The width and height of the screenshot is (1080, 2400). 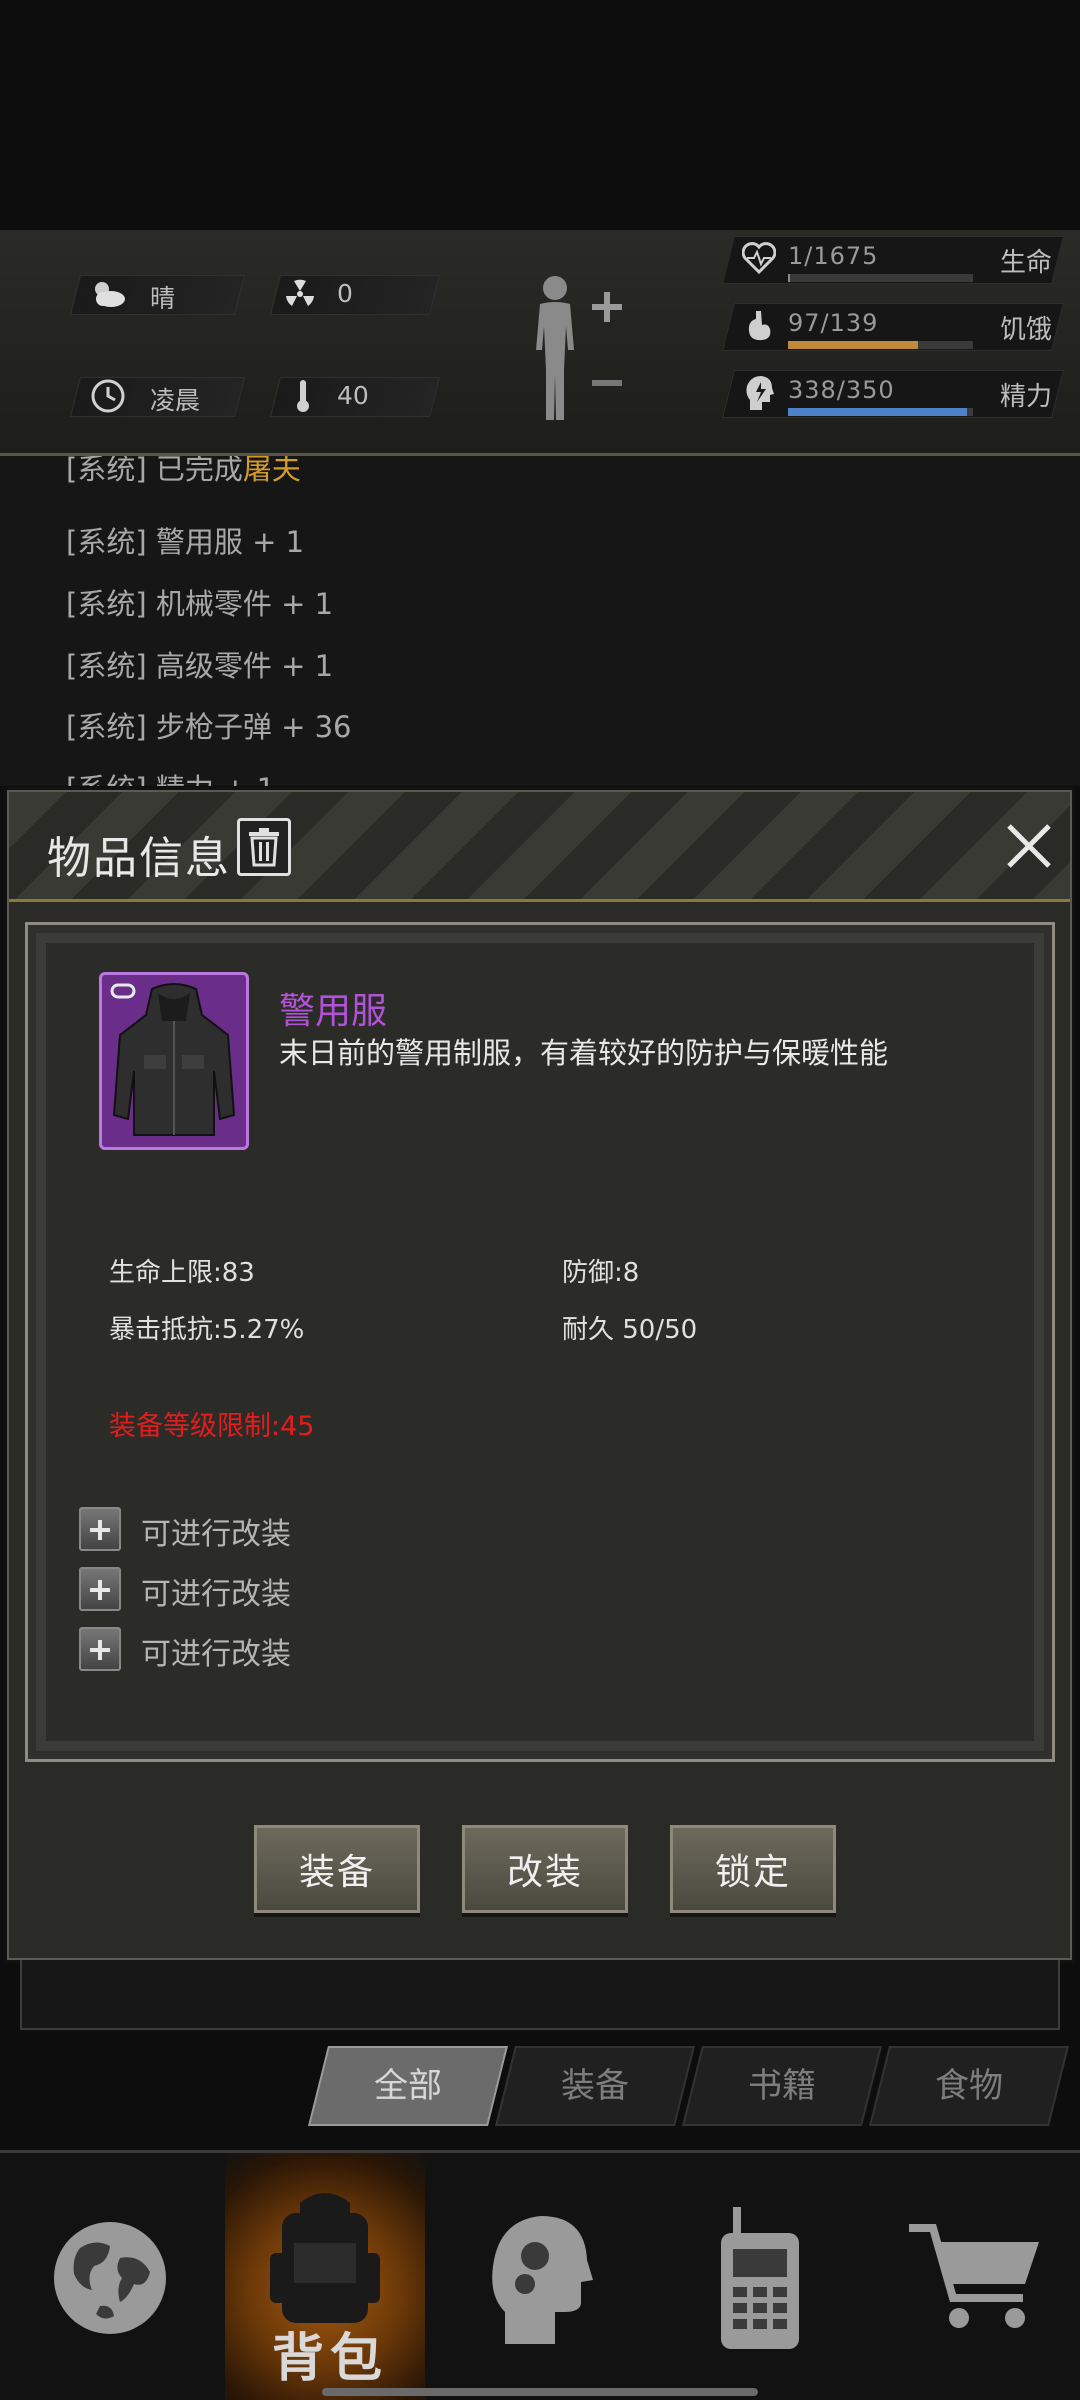 What do you see at coordinates (337, 1869) in the screenshot?
I see `equip-button: 装备` at bounding box center [337, 1869].